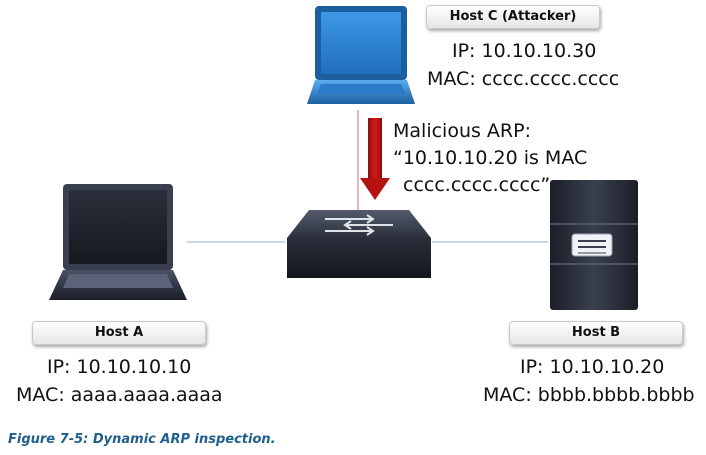 Image resolution: width=706 pixels, height=455 pixels. I want to click on figure-caption: Figure 7-5: Dynamic ARP inspection., so click(142, 439).